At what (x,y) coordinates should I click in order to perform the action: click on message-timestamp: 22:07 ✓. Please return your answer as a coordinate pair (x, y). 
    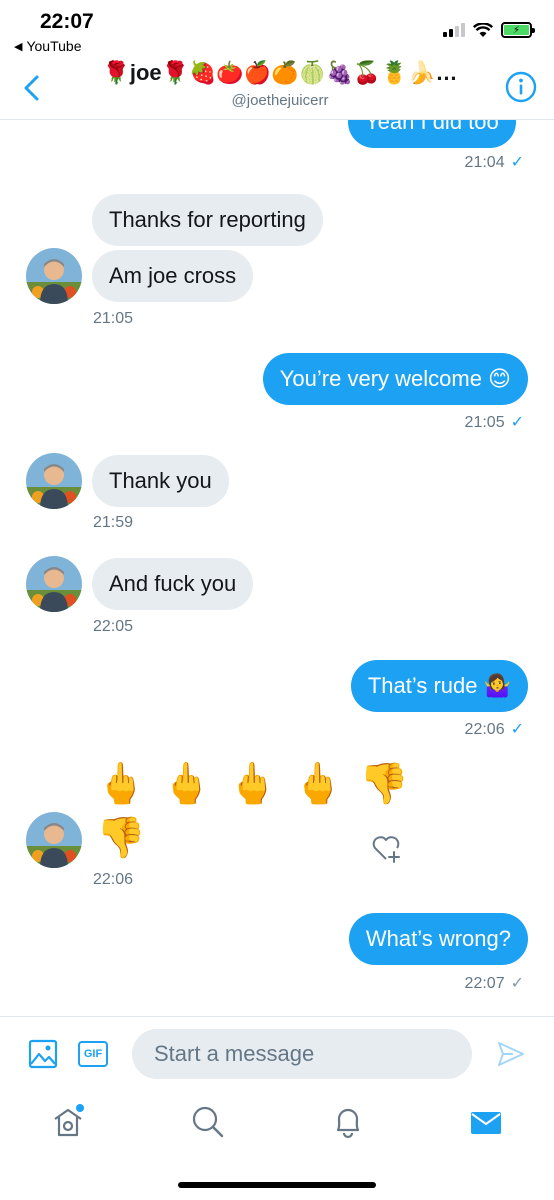
    Looking at the image, I should click on (494, 983).